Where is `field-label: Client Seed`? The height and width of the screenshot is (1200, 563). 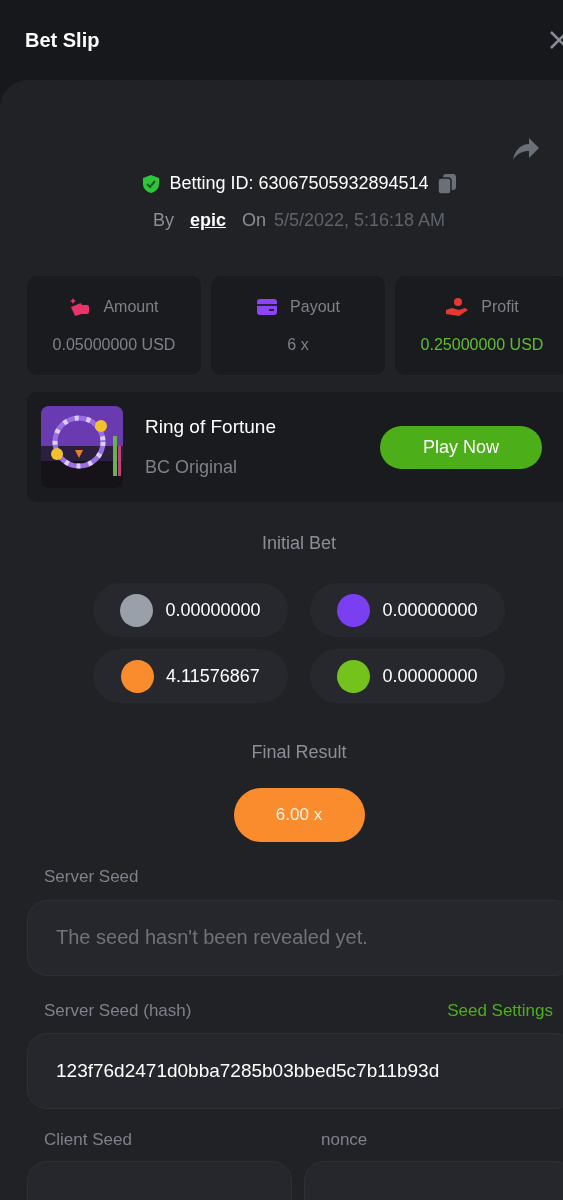 field-label: Client Seed is located at coordinates (88, 1140).